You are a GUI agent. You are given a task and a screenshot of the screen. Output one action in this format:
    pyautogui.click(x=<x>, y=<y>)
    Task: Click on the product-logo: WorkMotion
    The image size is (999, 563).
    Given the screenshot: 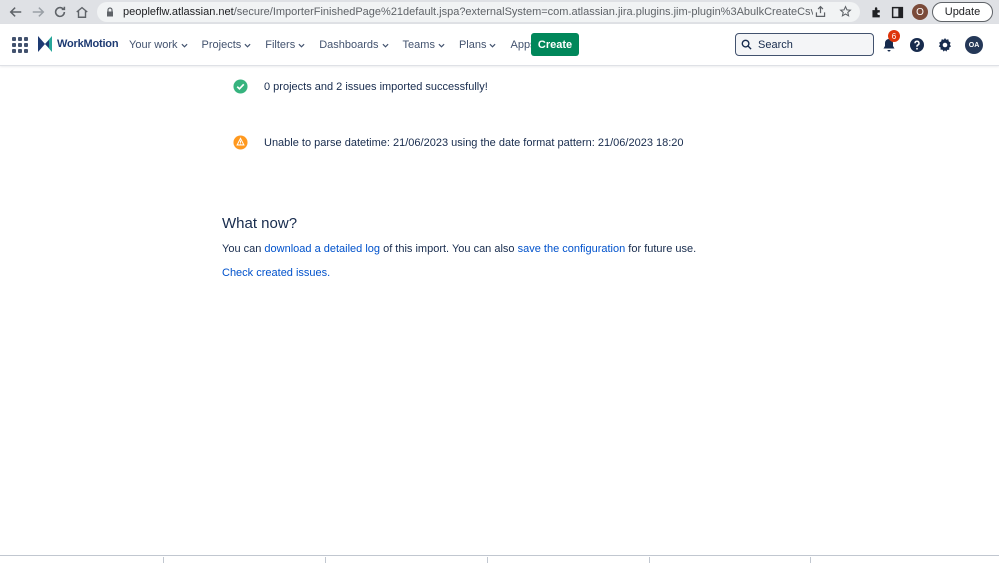 What is the action you would take?
    pyautogui.click(x=77, y=44)
    